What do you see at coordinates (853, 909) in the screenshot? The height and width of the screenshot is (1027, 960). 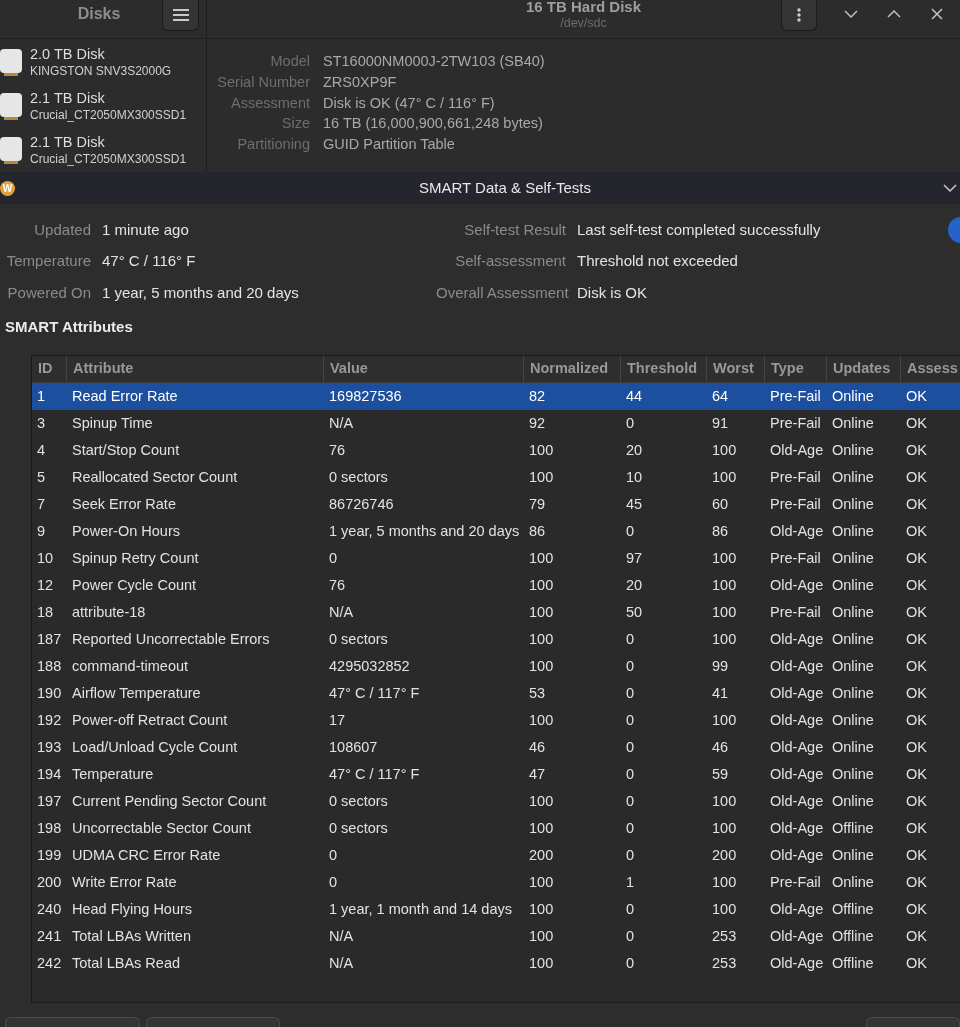 I see `table-cell-text: Offline` at bounding box center [853, 909].